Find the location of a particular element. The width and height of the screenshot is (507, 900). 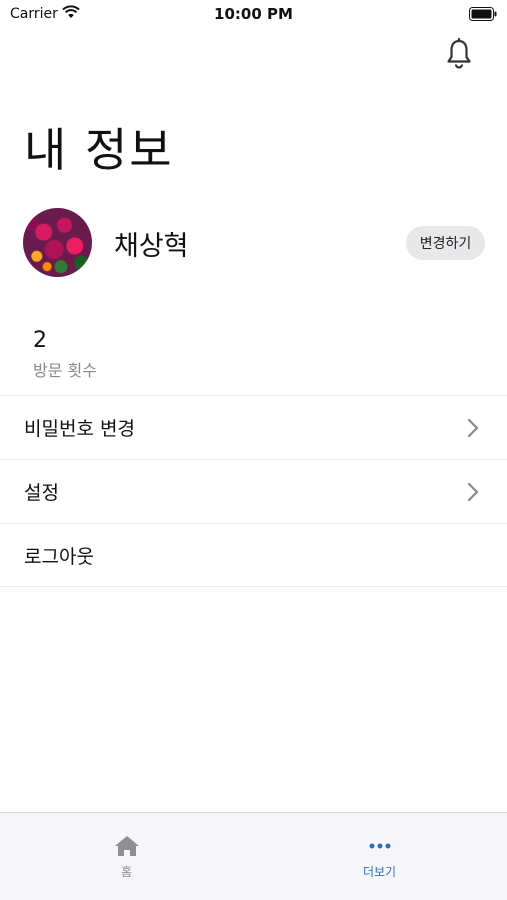

status-time: 10:00 PM is located at coordinates (253, 14).